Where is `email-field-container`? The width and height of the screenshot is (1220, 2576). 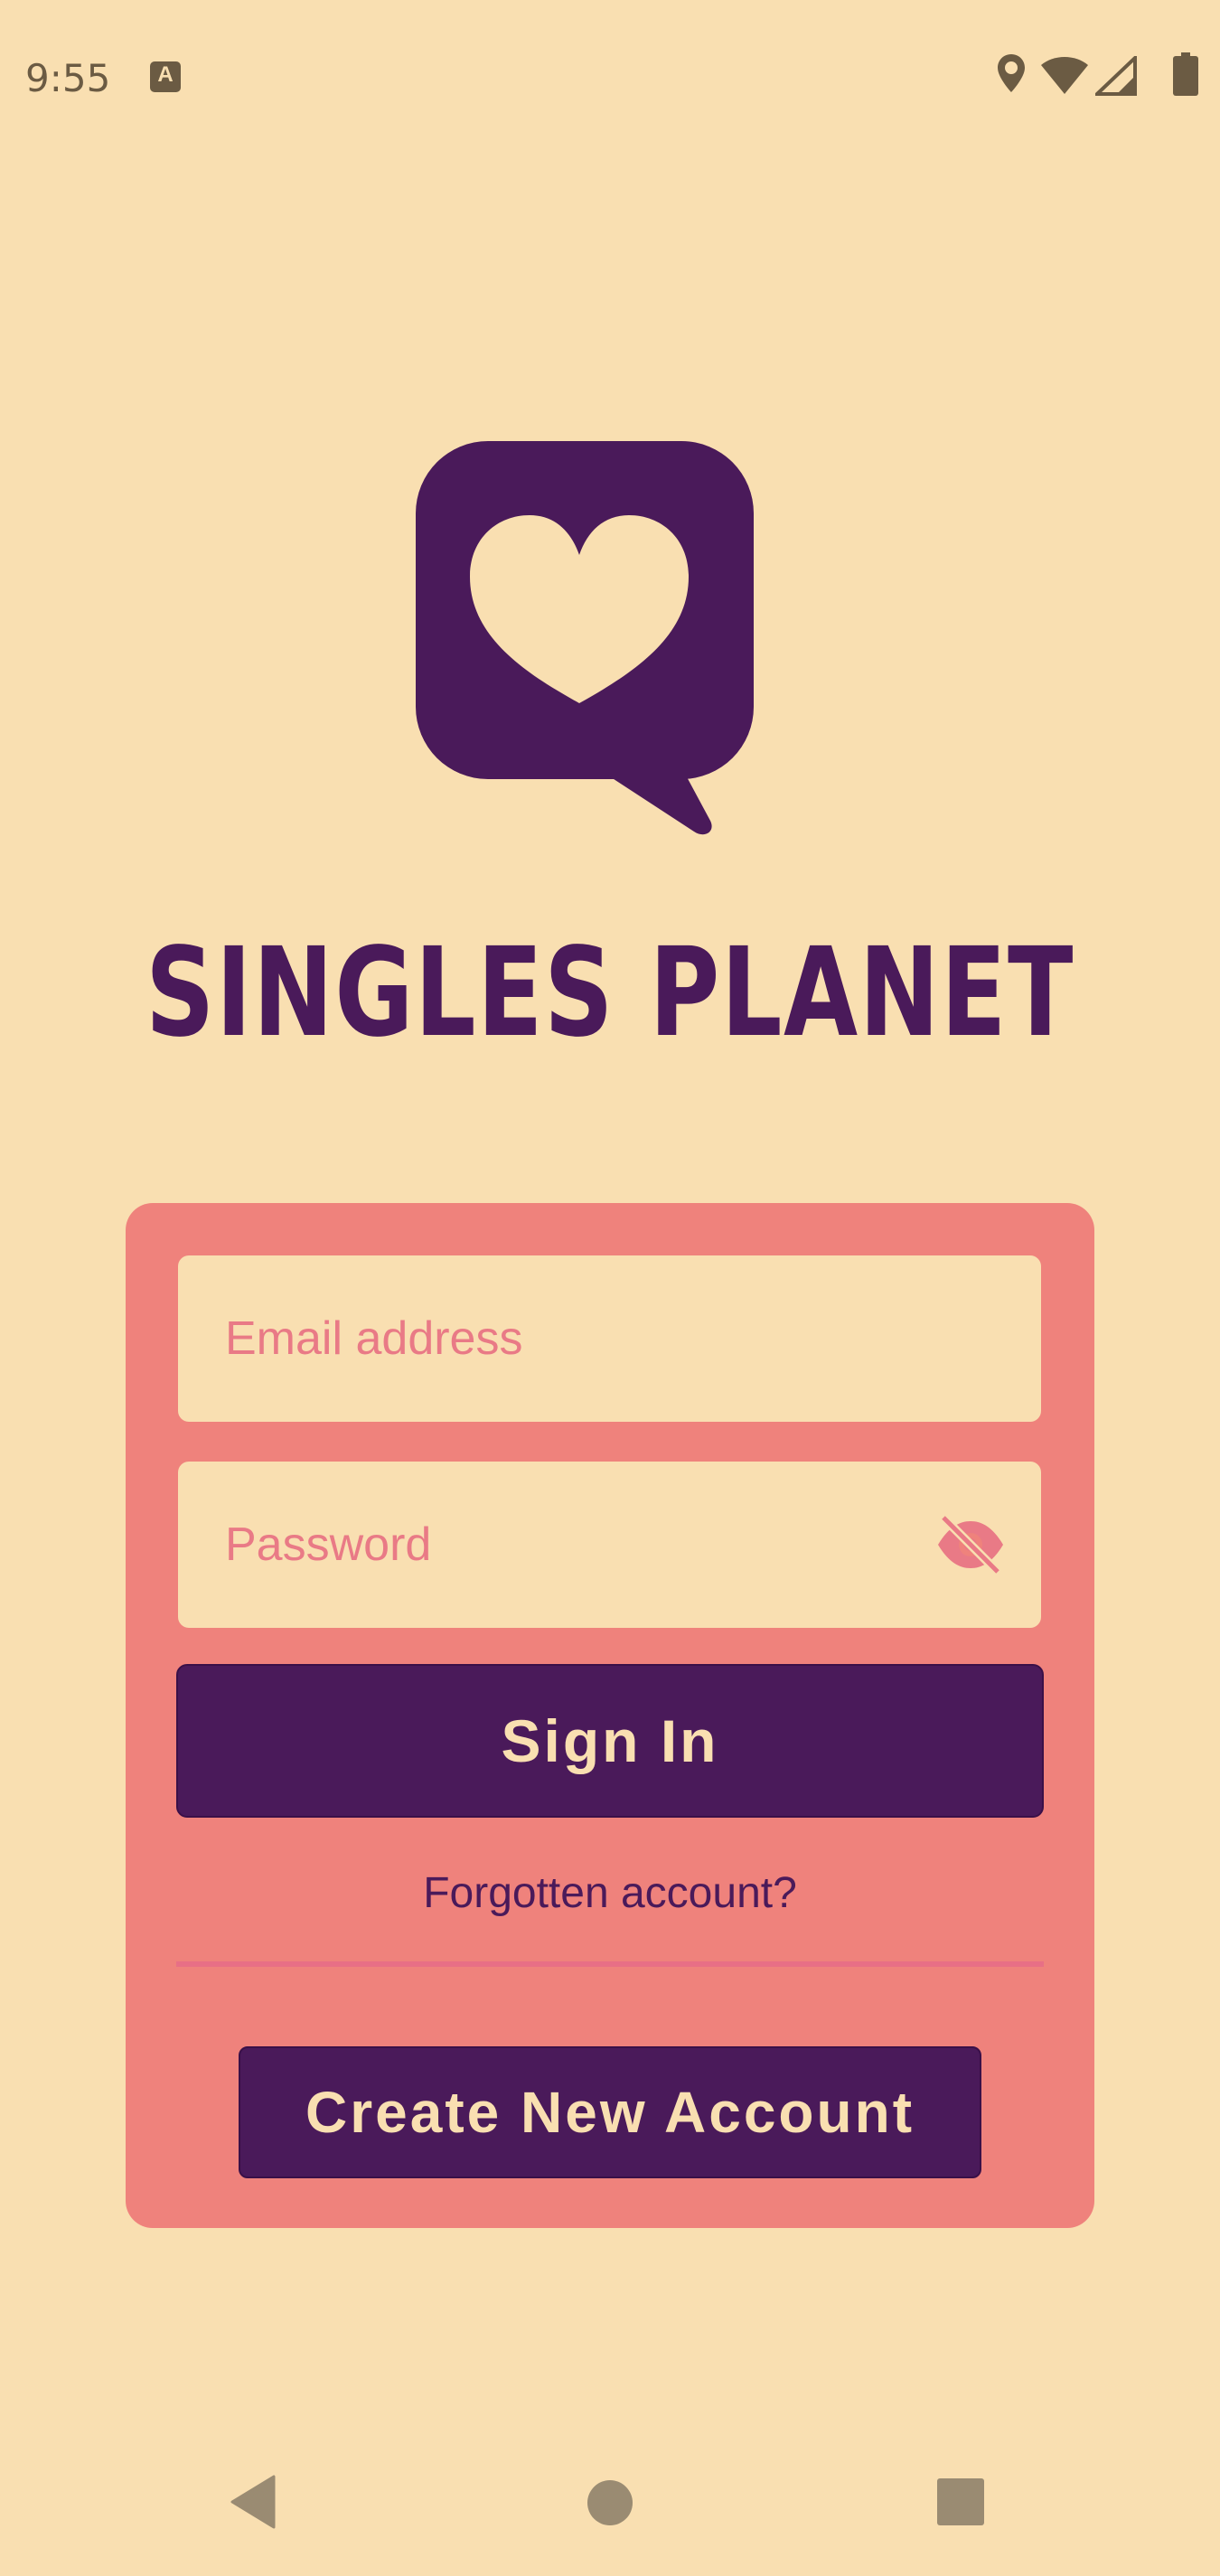
email-field-container is located at coordinates (609, 1339).